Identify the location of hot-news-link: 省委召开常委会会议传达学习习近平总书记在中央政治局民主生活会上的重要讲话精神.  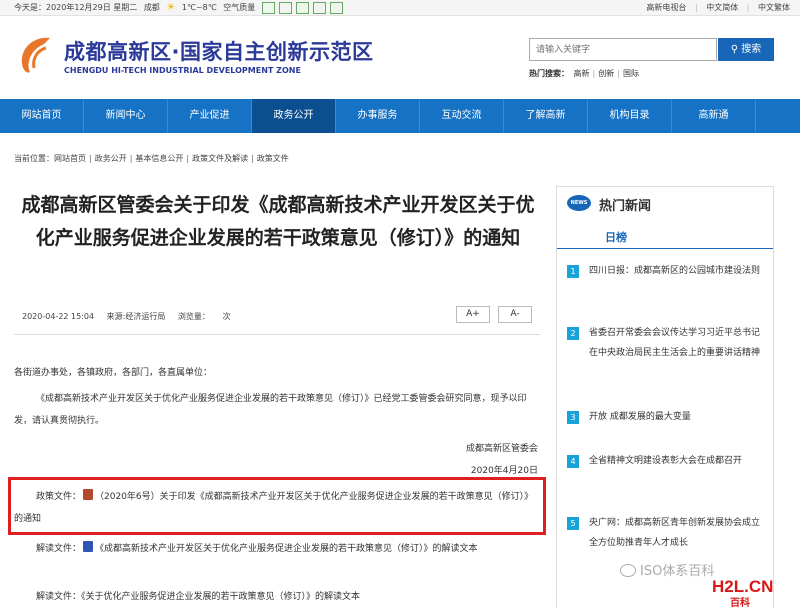
(665, 343).